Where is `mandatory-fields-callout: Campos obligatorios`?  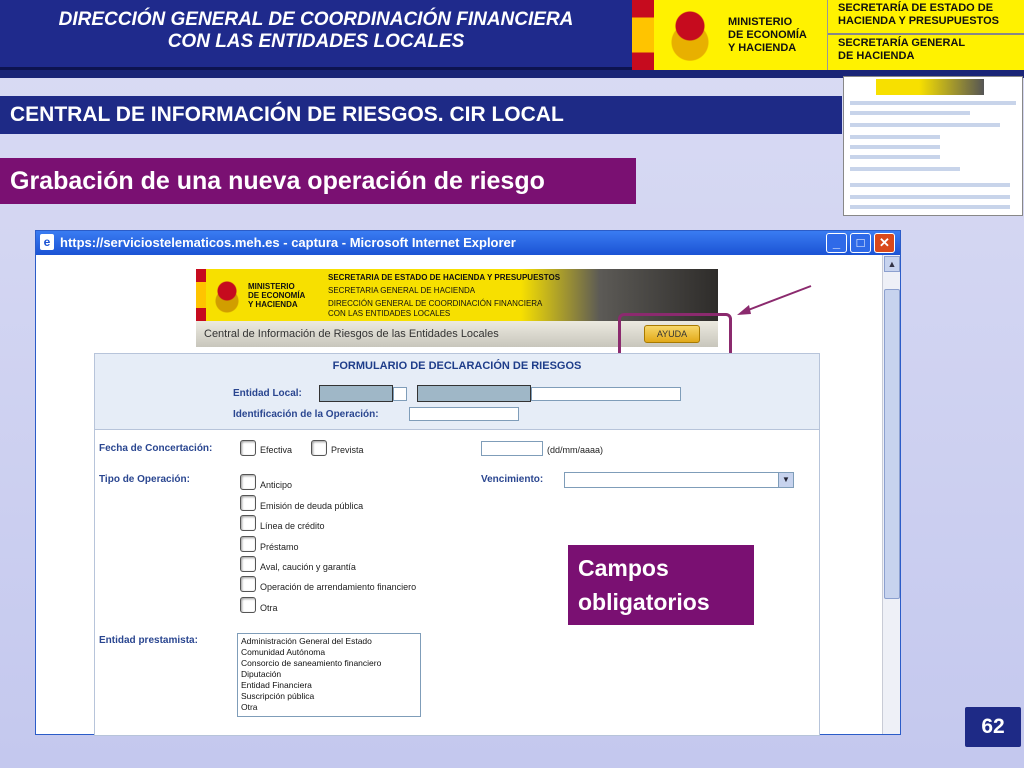 mandatory-fields-callout: Campos obligatorios is located at coordinates (661, 585).